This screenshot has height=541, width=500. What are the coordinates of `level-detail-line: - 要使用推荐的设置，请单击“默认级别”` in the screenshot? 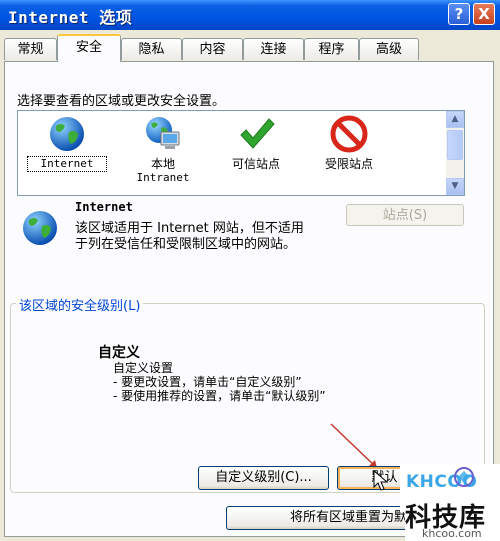 It's located at (219, 396).